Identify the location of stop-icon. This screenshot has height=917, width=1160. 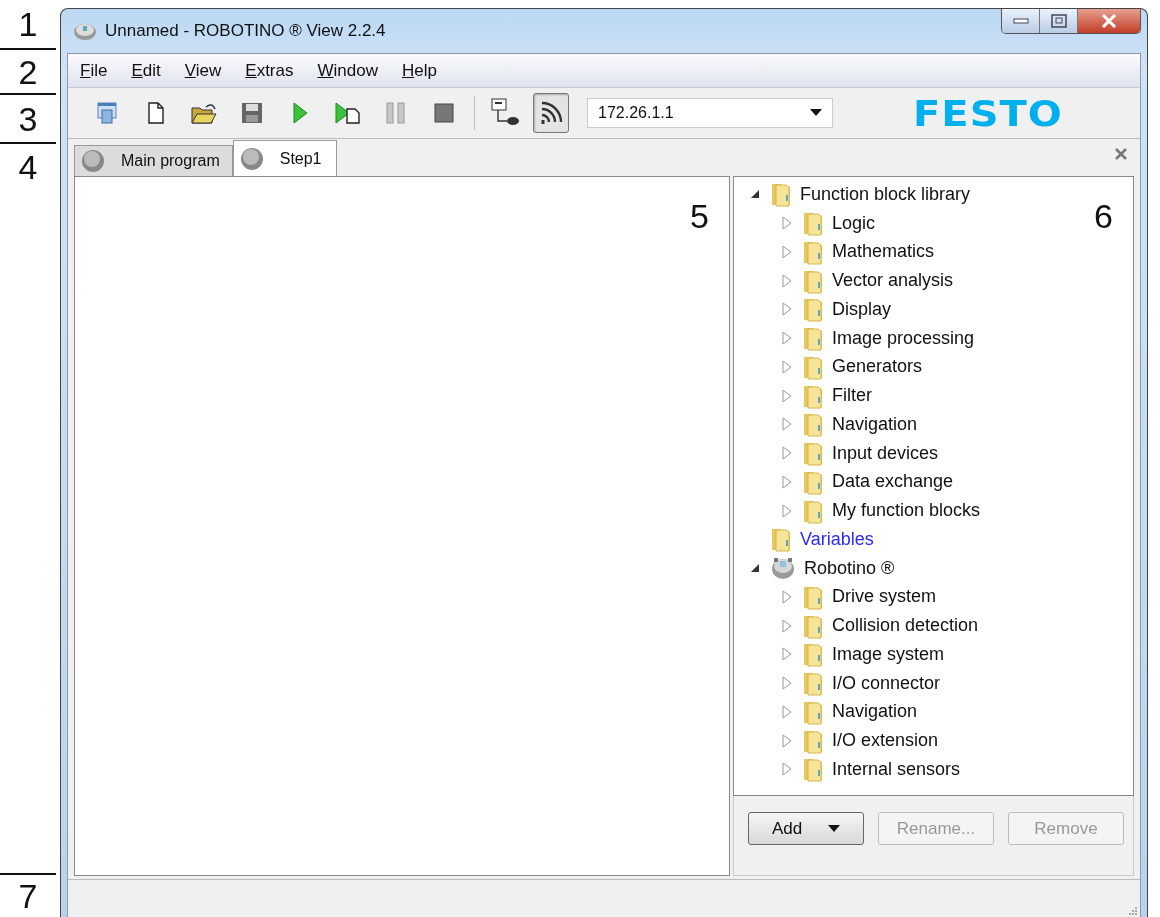
(444, 113).